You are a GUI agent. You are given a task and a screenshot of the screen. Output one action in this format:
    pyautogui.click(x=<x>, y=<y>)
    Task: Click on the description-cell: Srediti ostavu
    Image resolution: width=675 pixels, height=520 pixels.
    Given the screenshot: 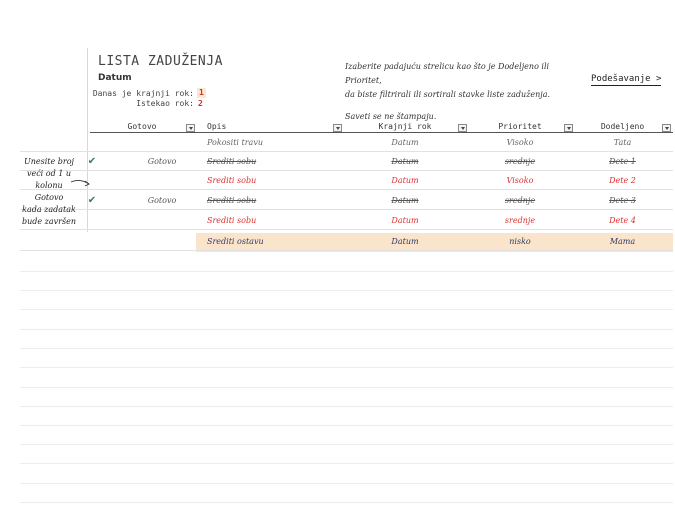 What is the action you would take?
    pyautogui.click(x=235, y=241)
    